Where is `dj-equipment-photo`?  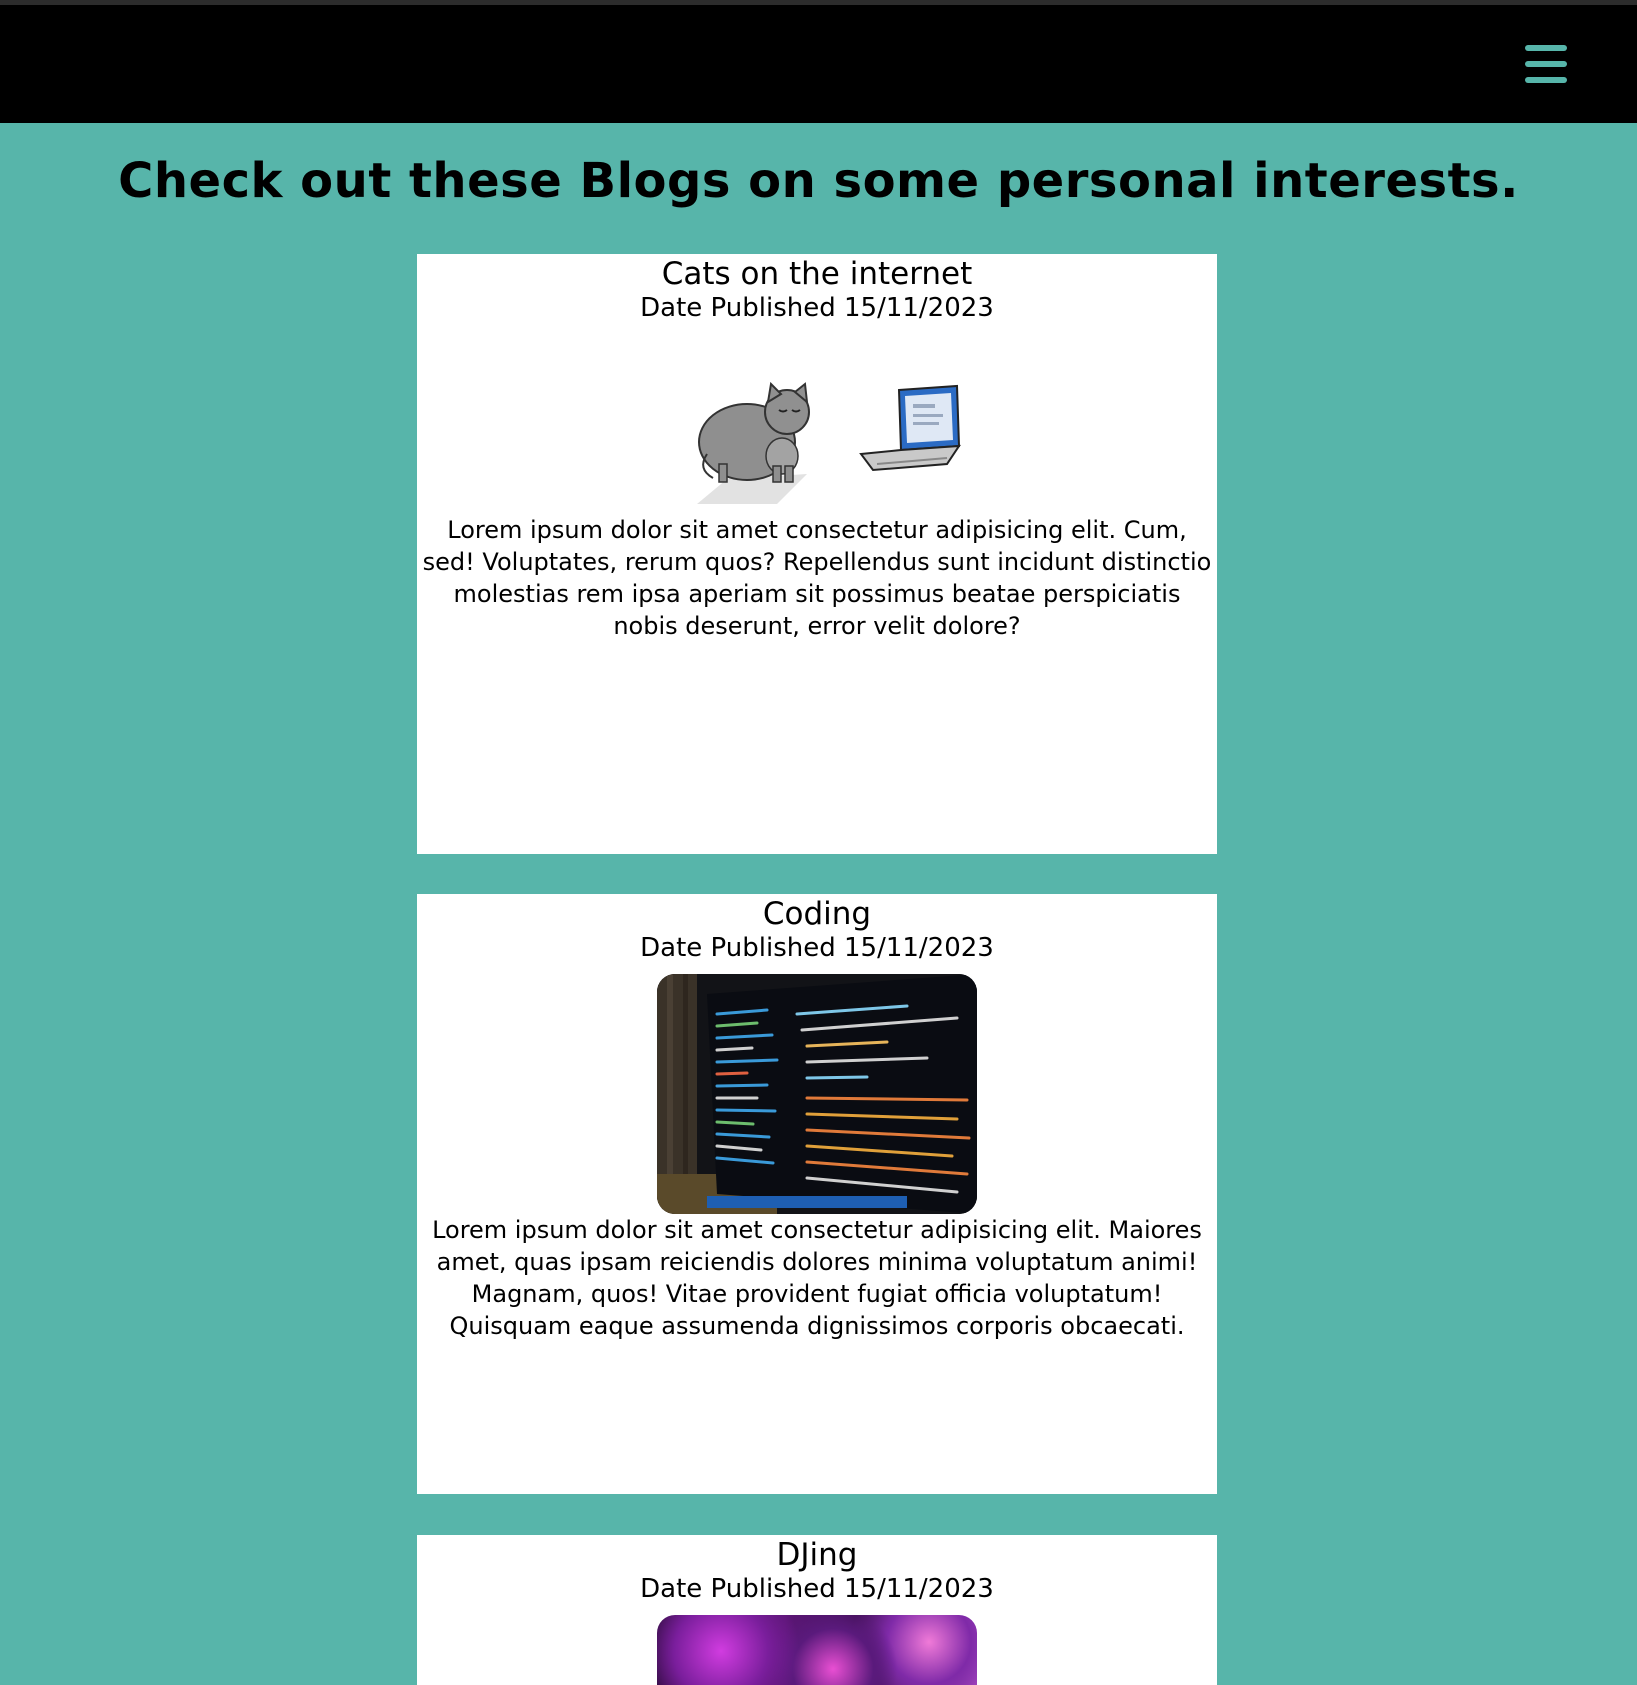
dj-equipment-photo is located at coordinates (817, 1650).